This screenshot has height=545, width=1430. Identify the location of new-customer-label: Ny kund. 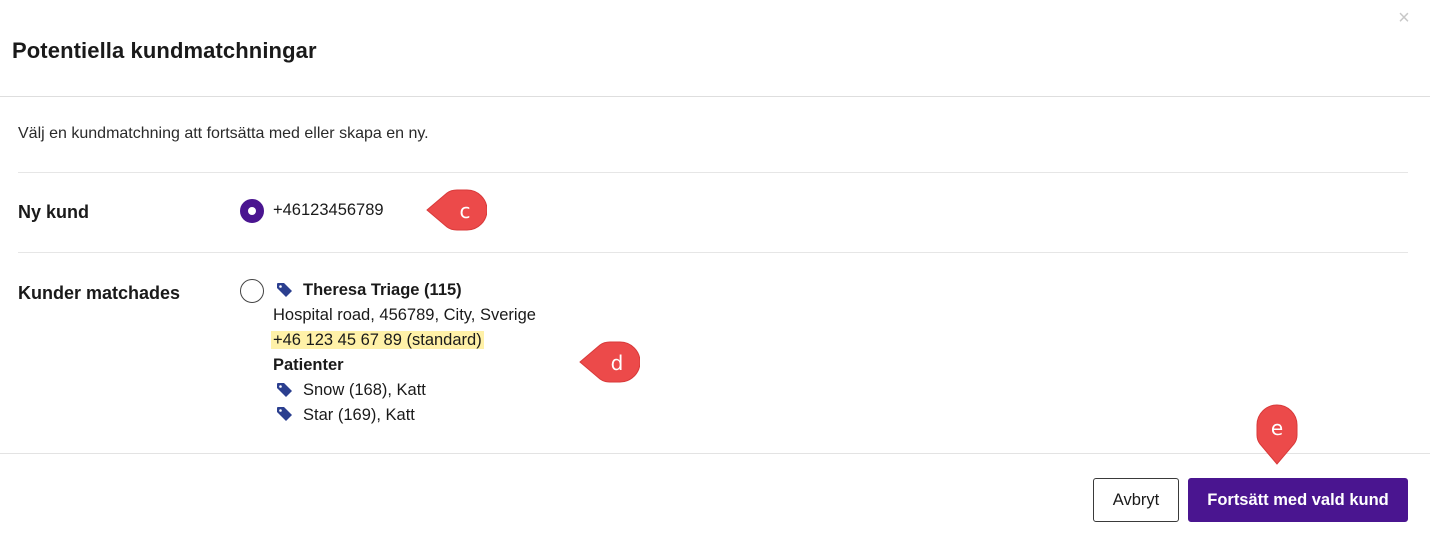
(54, 212).